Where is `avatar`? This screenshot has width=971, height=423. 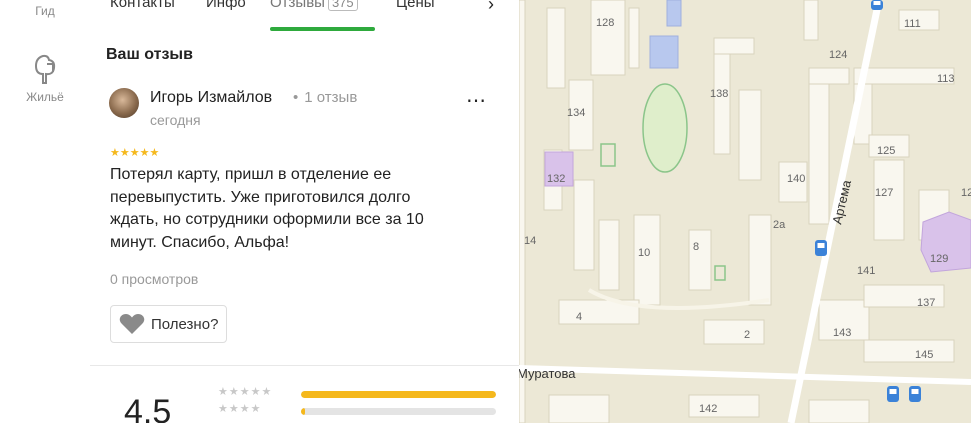
avatar is located at coordinates (124, 103).